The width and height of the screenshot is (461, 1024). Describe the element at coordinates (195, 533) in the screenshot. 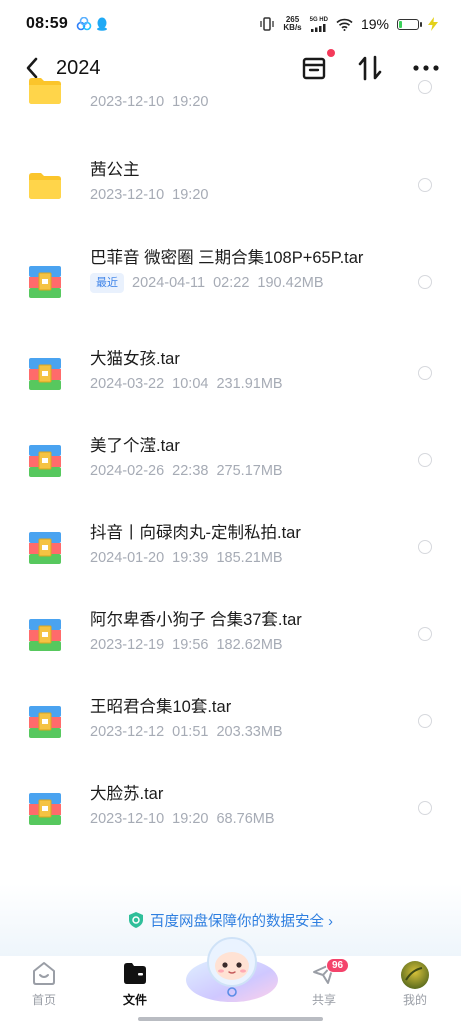

I see `file-name: 抖音丨向碌肉丸-定制私拍.tar` at that location.